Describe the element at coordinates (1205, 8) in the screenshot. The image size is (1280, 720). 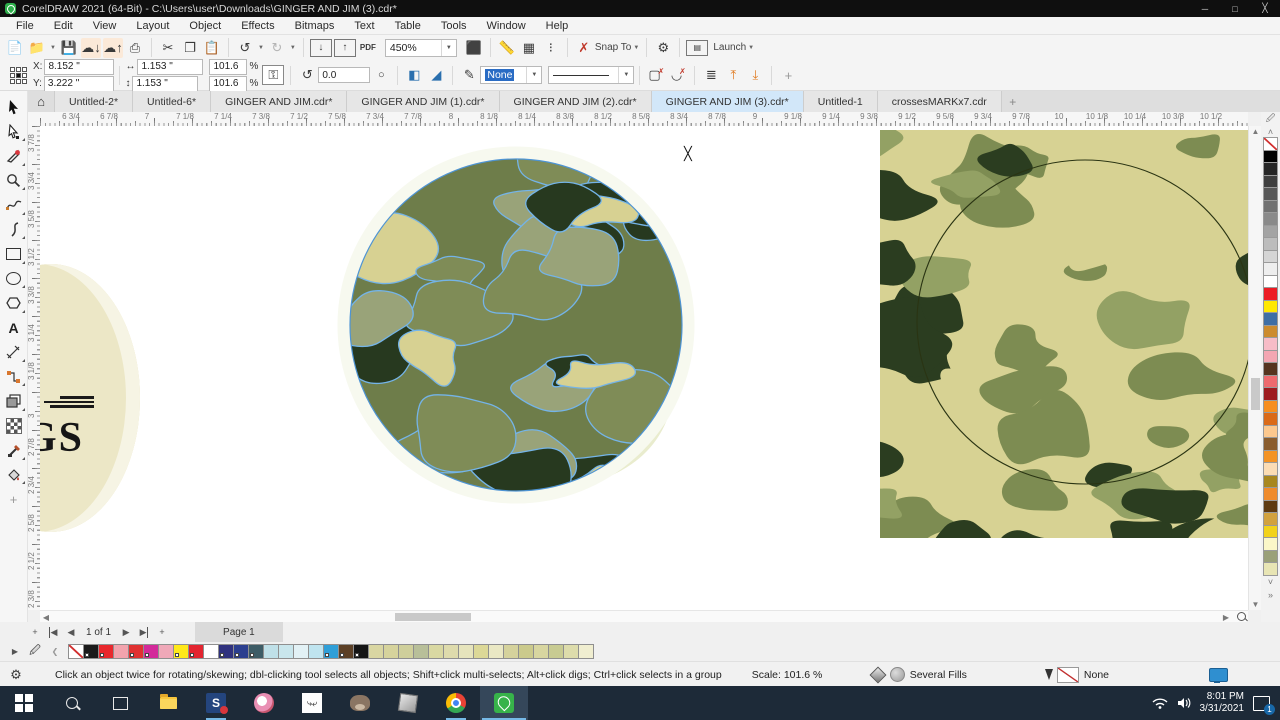
I see `minimize-button: ─` at that location.